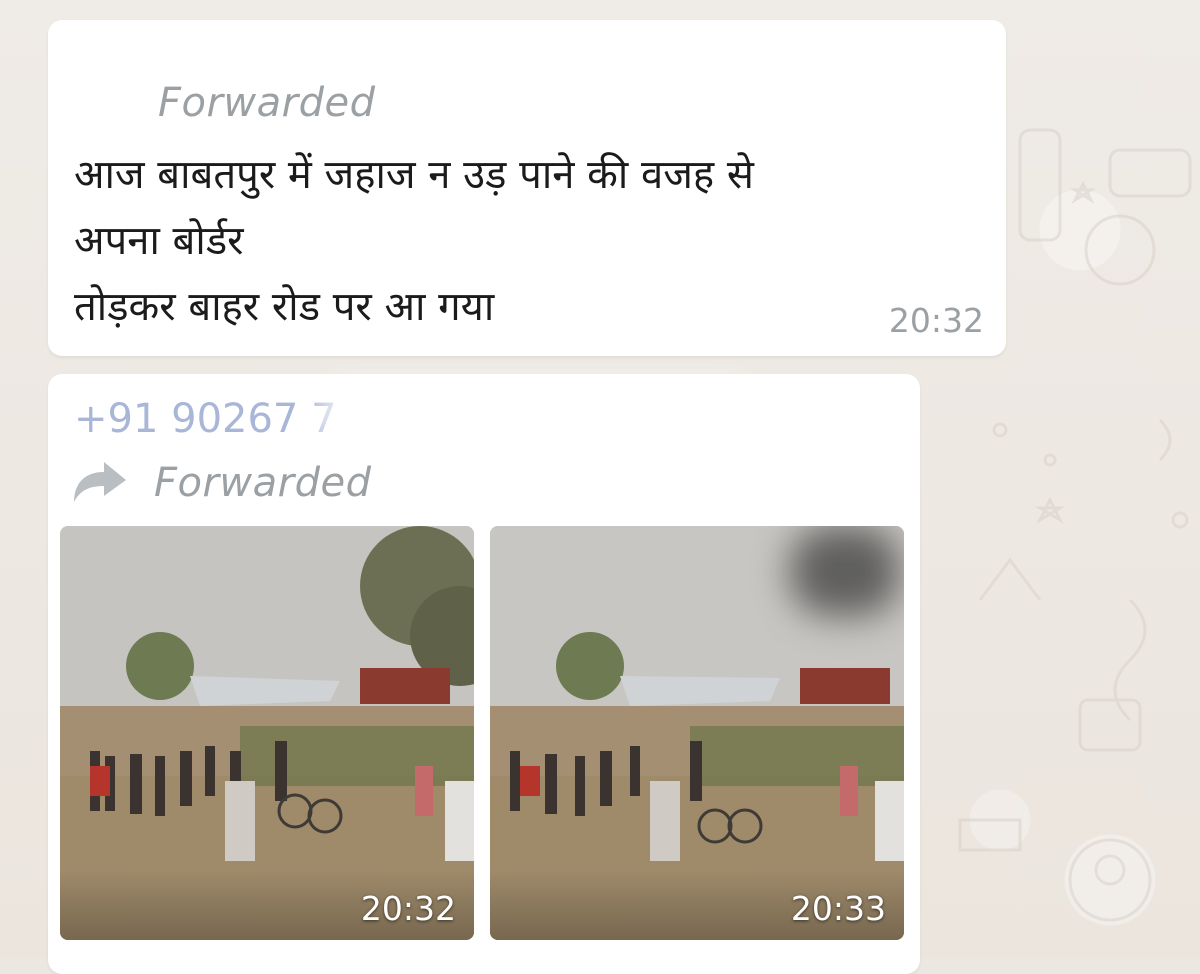 This screenshot has height=974, width=1200. Describe the element at coordinates (100, 482) in the screenshot. I see `forward-arrow-icon` at that location.